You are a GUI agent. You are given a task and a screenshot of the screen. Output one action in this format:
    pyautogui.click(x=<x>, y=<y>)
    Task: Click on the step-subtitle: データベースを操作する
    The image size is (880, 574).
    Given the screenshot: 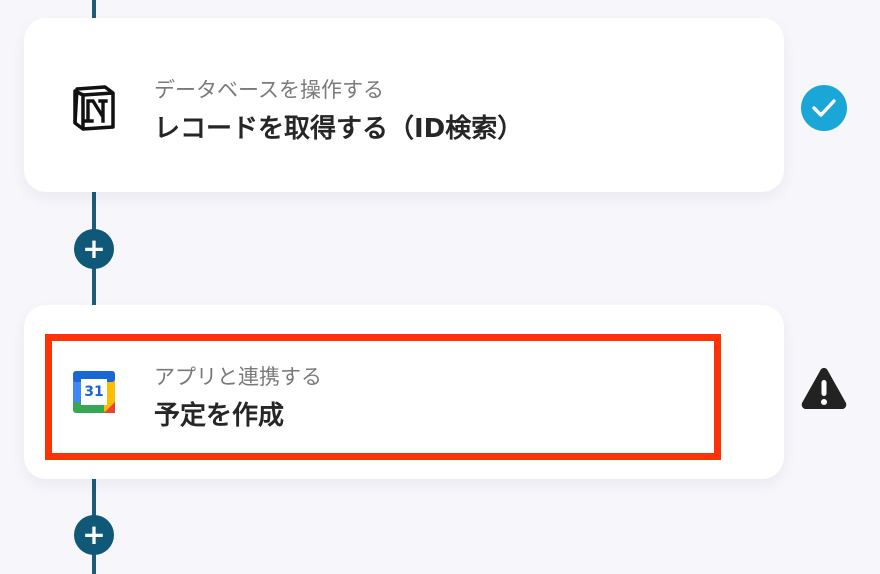 What is the action you would take?
    pyautogui.click(x=269, y=90)
    